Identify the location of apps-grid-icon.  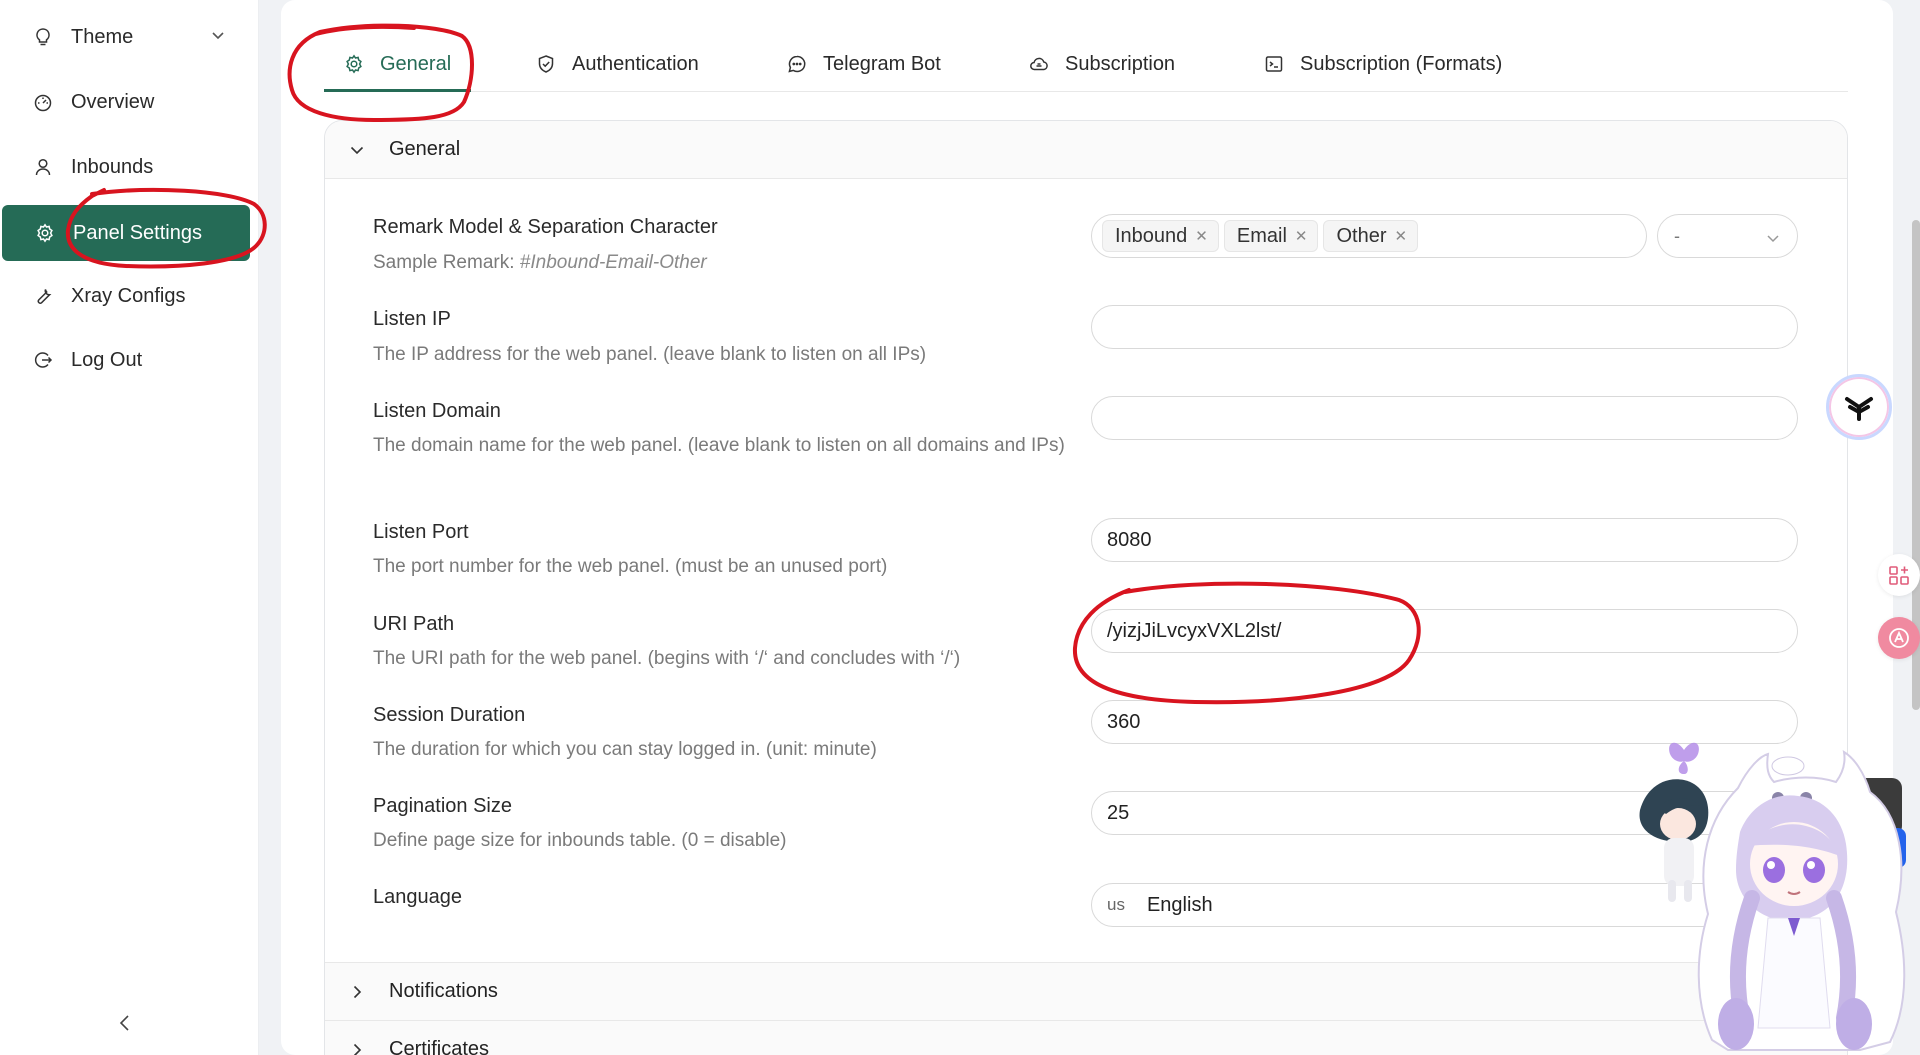
(1899, 575).